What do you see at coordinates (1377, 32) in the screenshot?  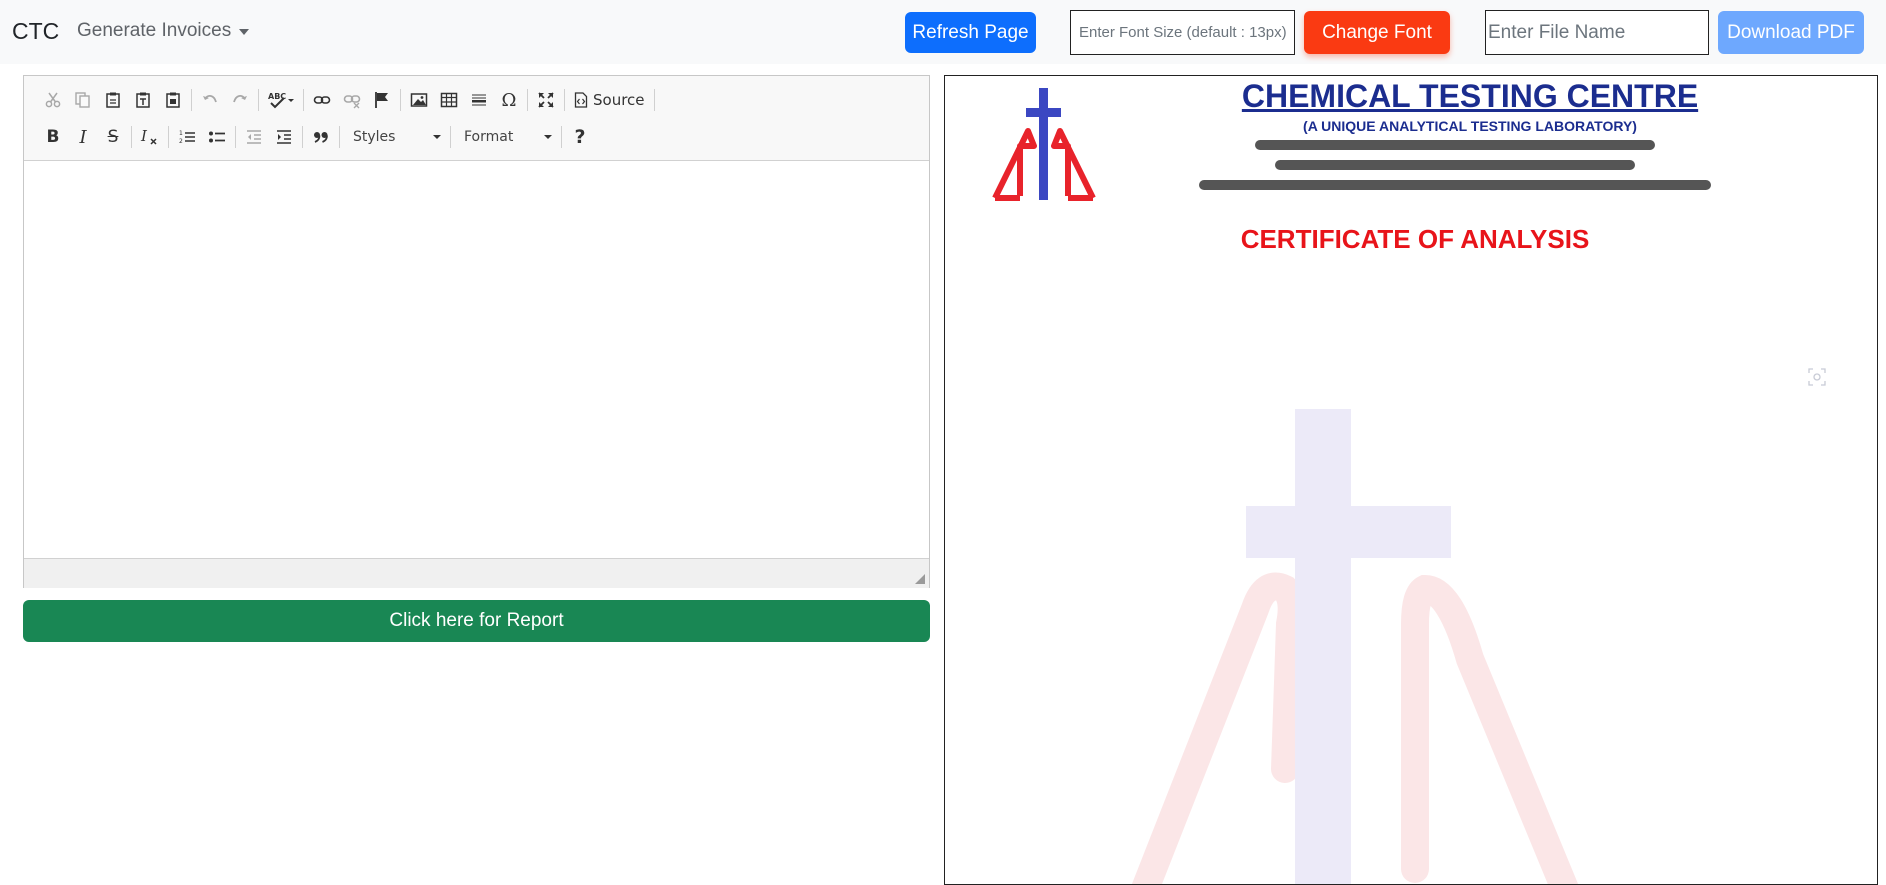 I see `change-font-button: Change Font` at bounding box center [1377, 32].